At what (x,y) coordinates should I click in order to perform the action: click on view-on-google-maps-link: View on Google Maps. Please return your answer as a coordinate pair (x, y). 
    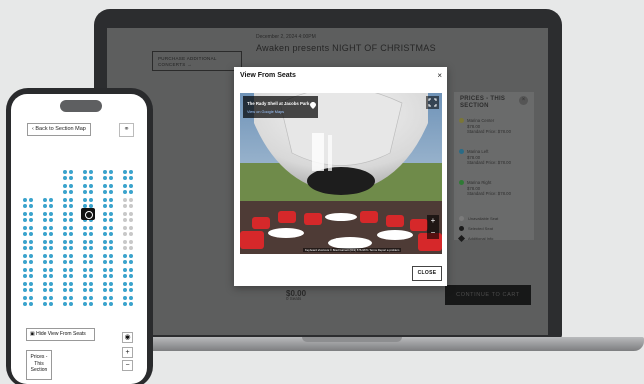
    Looking at the image, I should click on (265, 112).